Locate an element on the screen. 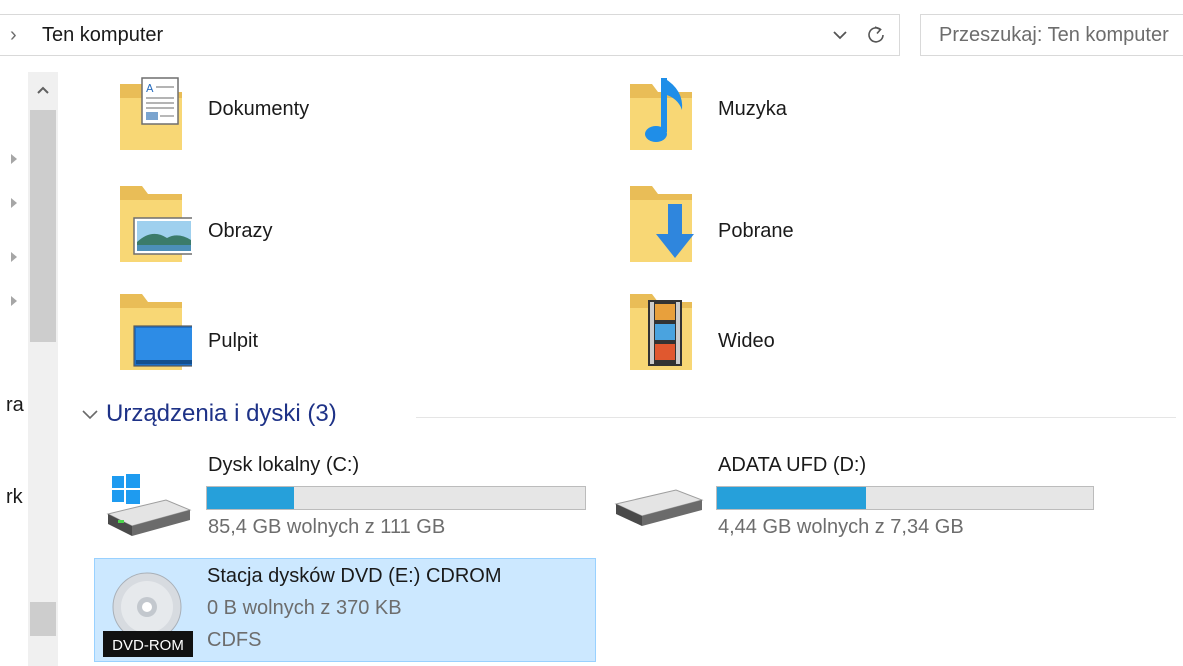 The height and width of the screenshot is (666, 1183). drive-free-space: 4,44 GB wolnych z 7,34 GB is located at coordinates (841, 527).